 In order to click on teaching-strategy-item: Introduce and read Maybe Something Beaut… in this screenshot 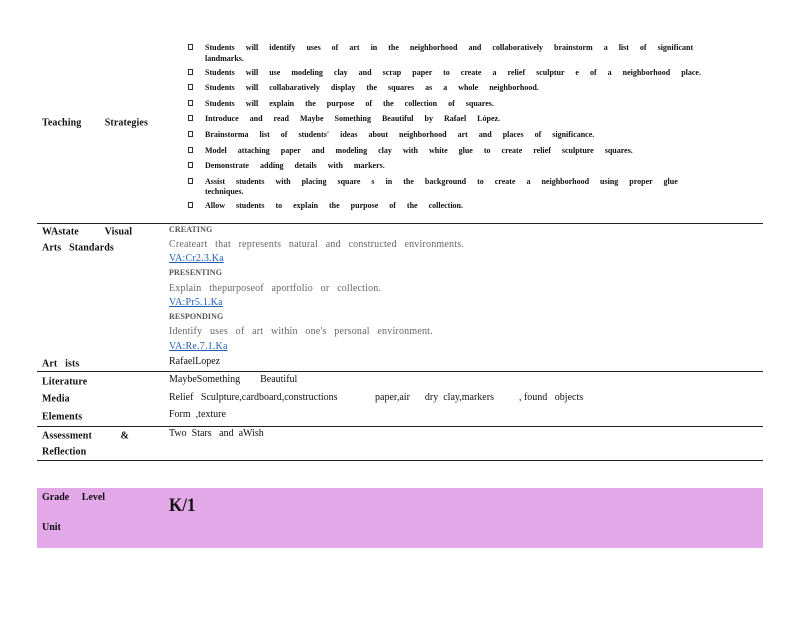, I will do `click(448, 119)`.